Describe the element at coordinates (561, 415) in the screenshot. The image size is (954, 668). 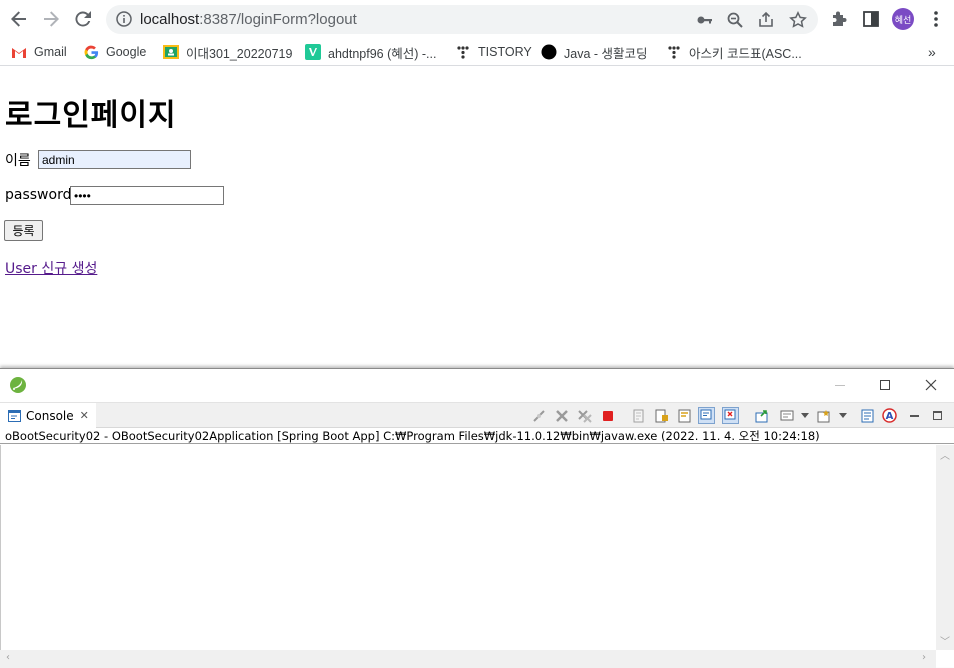
I see `remove-launch-icon` at that location.